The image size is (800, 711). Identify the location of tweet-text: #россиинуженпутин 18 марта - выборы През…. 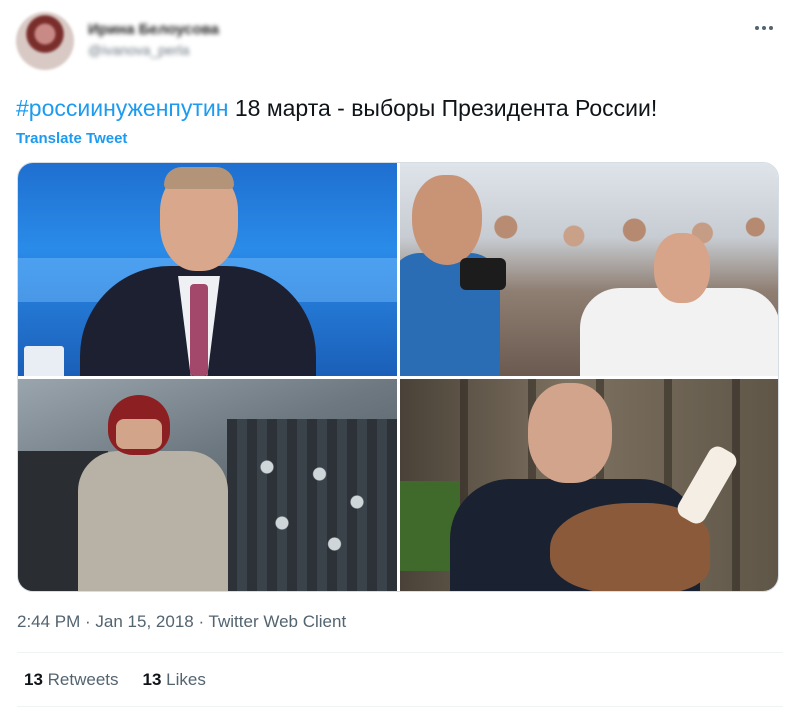
(401, 108).